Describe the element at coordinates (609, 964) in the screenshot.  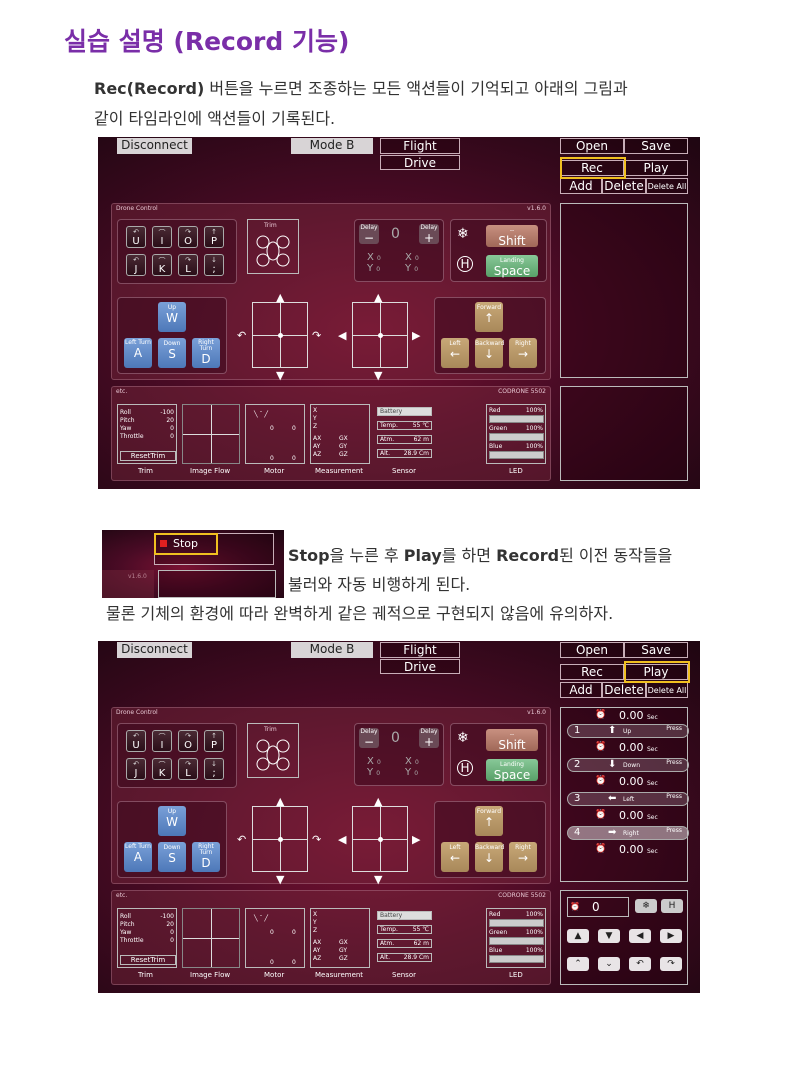
I see `descend-icon: ⌄` at that location.